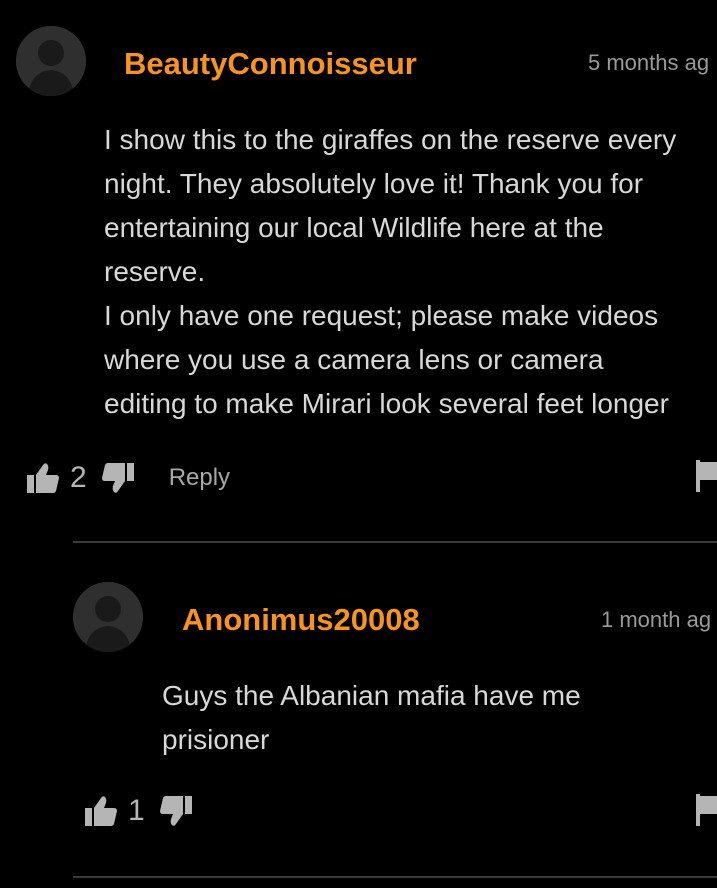 This screenshot has width=717, height=888. I want to click on reply-button: Reply, so click(199, 478).